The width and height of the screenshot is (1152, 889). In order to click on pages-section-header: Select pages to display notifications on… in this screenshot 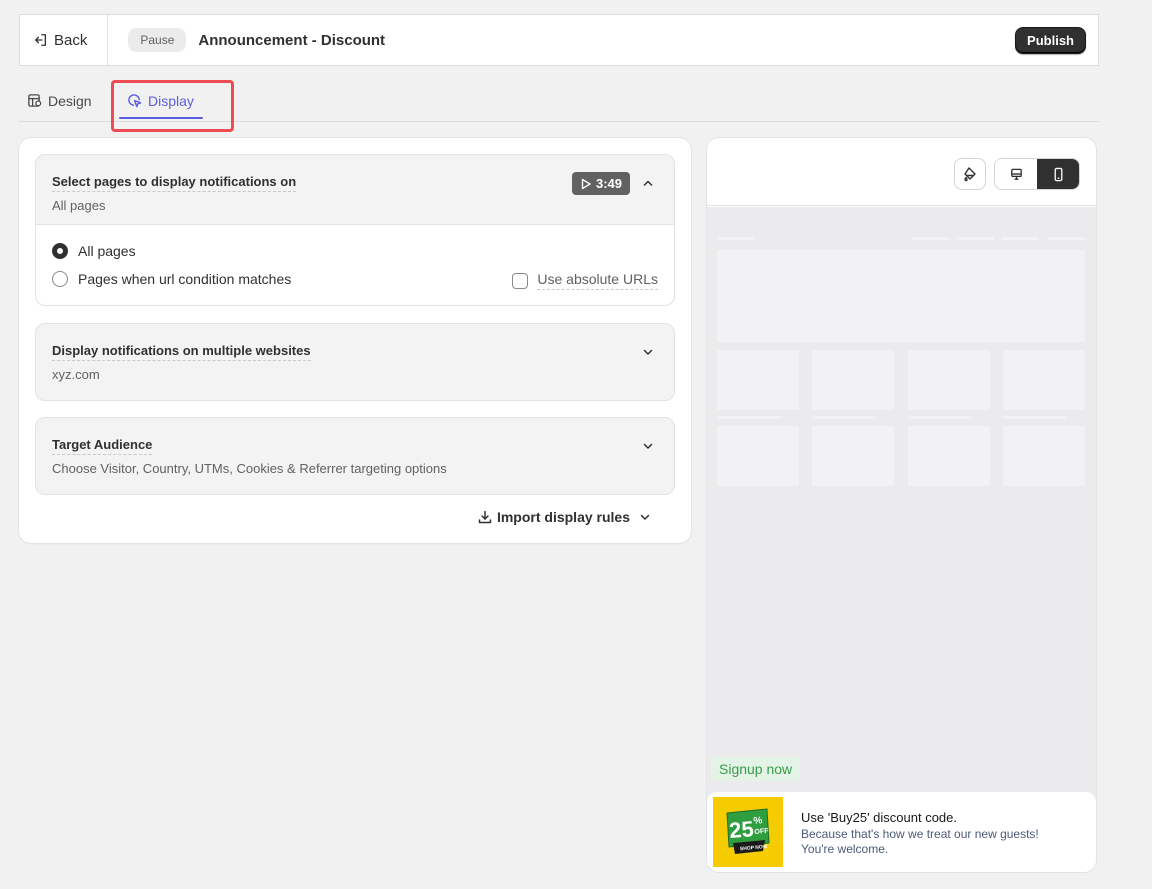, I will do `click(355, 184)`.